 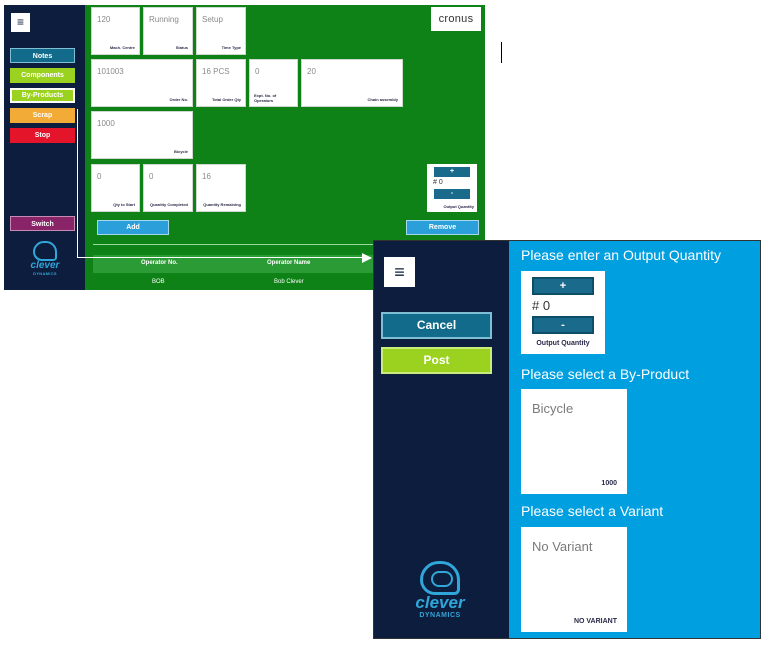 What do you see at coordinates (501, 52) in the screenshot?
I see `text-cursor` at bounding box center [501, 52].